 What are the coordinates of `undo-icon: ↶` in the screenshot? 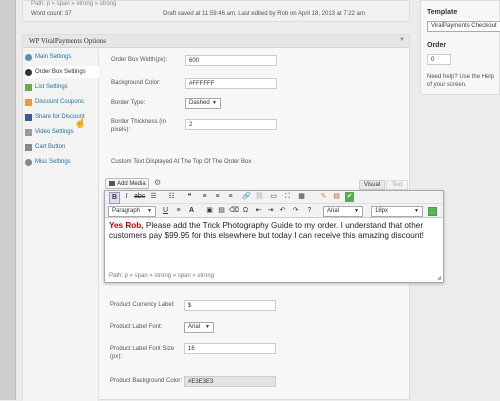 It's located at (282, 211).